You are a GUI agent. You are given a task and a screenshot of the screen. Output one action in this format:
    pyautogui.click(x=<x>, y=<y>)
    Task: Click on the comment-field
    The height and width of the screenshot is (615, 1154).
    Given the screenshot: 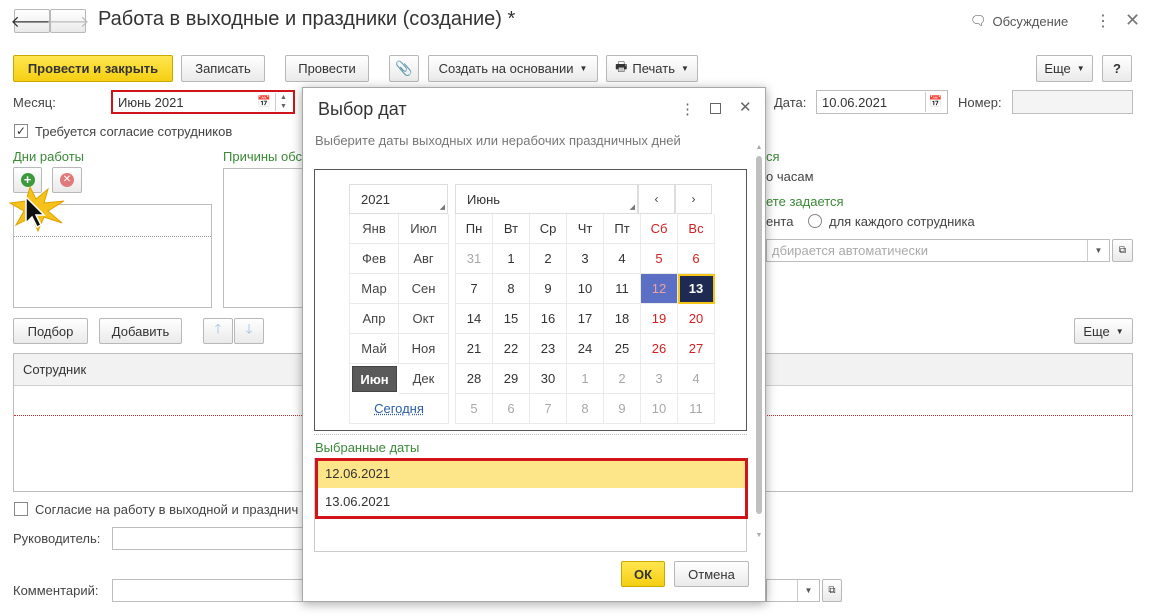 What is the action you would take?
    pyautogui.click(x=209, y=590)
    